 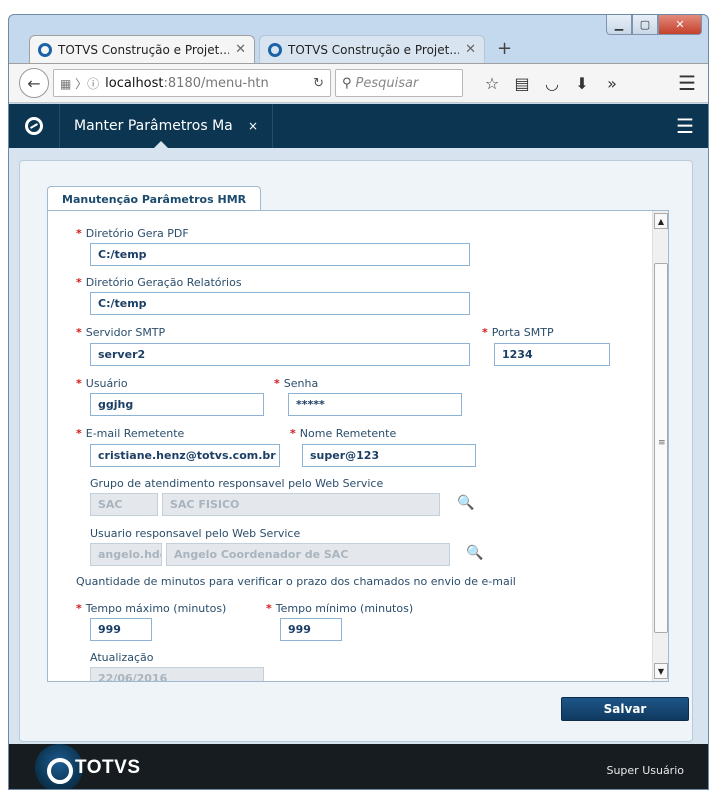 What do you see at coordinates (151, 608) in the screenshot?
I see `label-tempo-maximo: * Tempo máximo (minutos)` at bounding box center [151, 608].